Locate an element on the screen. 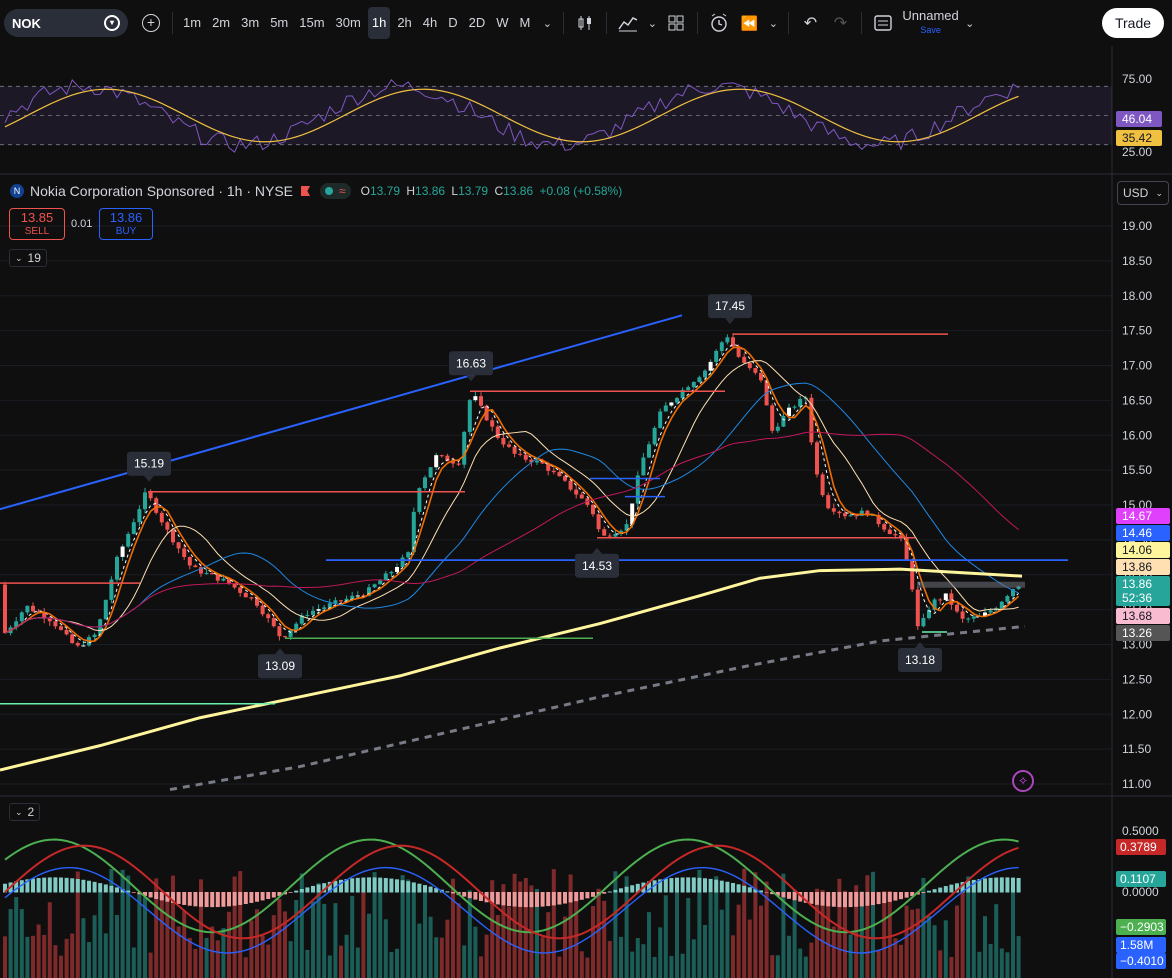  indicators-toggle: ⌄ 19 is located at coordinates (28, 258).